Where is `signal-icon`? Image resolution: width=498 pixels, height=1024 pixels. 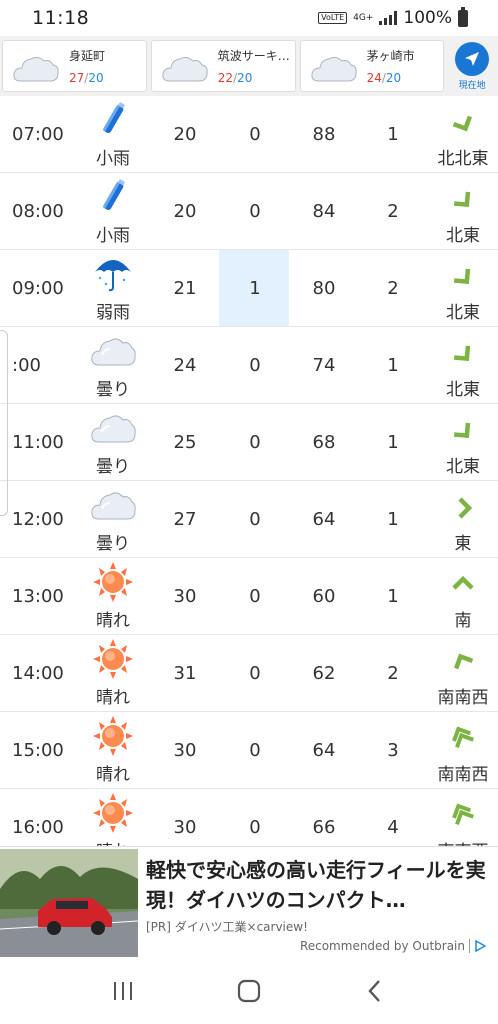 signal-icon is located at coordinates (388, 18).